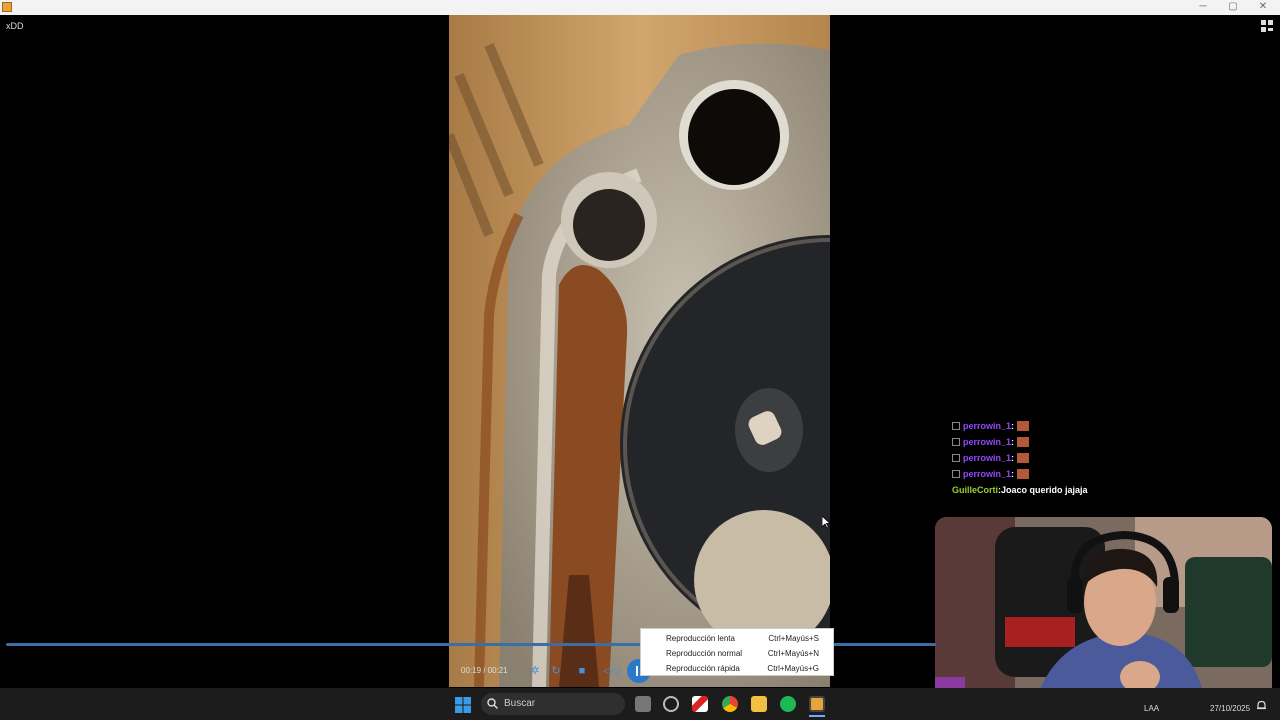  What do you see at coordinates (611, 671) in the screenshot?
I see `rewind-icon: ◁◁` at bounding box center [611, 671].